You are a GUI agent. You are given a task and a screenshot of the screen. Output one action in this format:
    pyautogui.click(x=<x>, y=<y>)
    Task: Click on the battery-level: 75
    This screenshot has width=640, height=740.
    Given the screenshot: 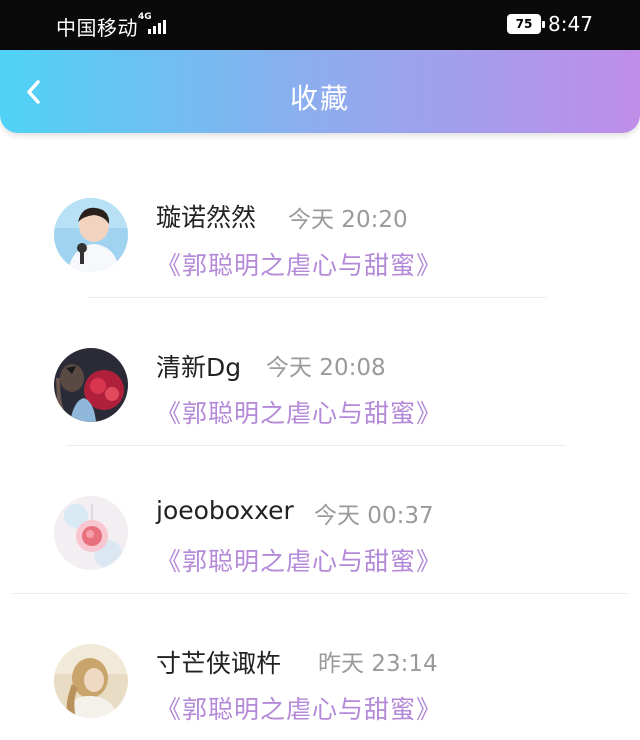 What is the action you would take?
    pyautogui.click(x=524, y=24)
    